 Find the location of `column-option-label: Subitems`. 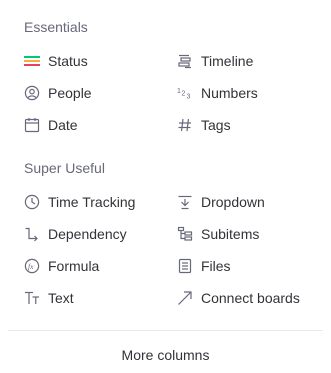

column-option-label: Subitems is located at coordinates (230, 234).